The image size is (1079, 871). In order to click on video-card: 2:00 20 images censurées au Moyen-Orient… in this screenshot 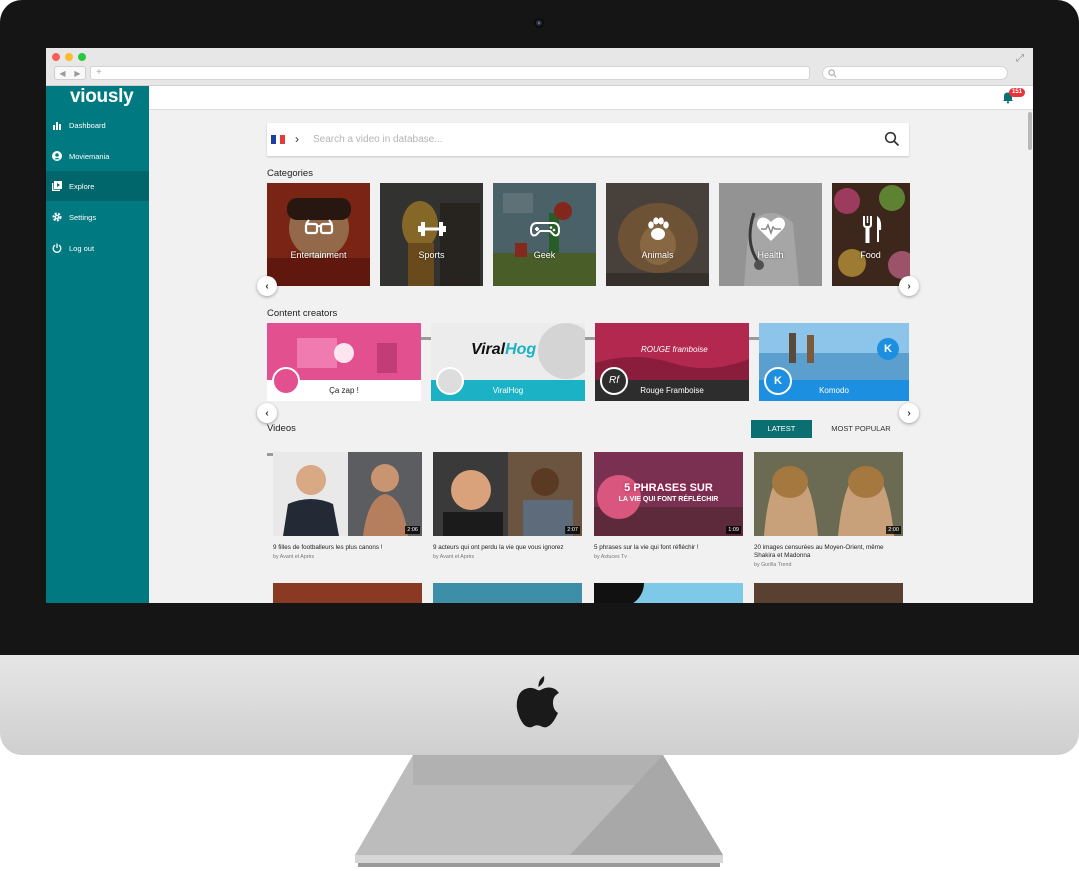, I will do `click(828, 510)`.